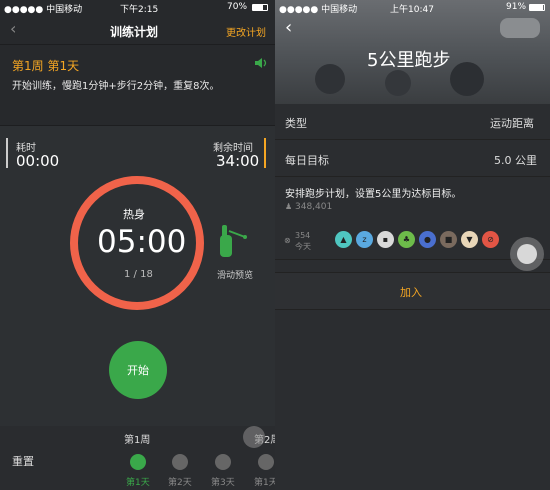 Image resolution: width=550 pixels, height=490 pixels. Describe the element at coordinates (23, 461) in the screenshot. I see `reset-button: 重置` at that location.